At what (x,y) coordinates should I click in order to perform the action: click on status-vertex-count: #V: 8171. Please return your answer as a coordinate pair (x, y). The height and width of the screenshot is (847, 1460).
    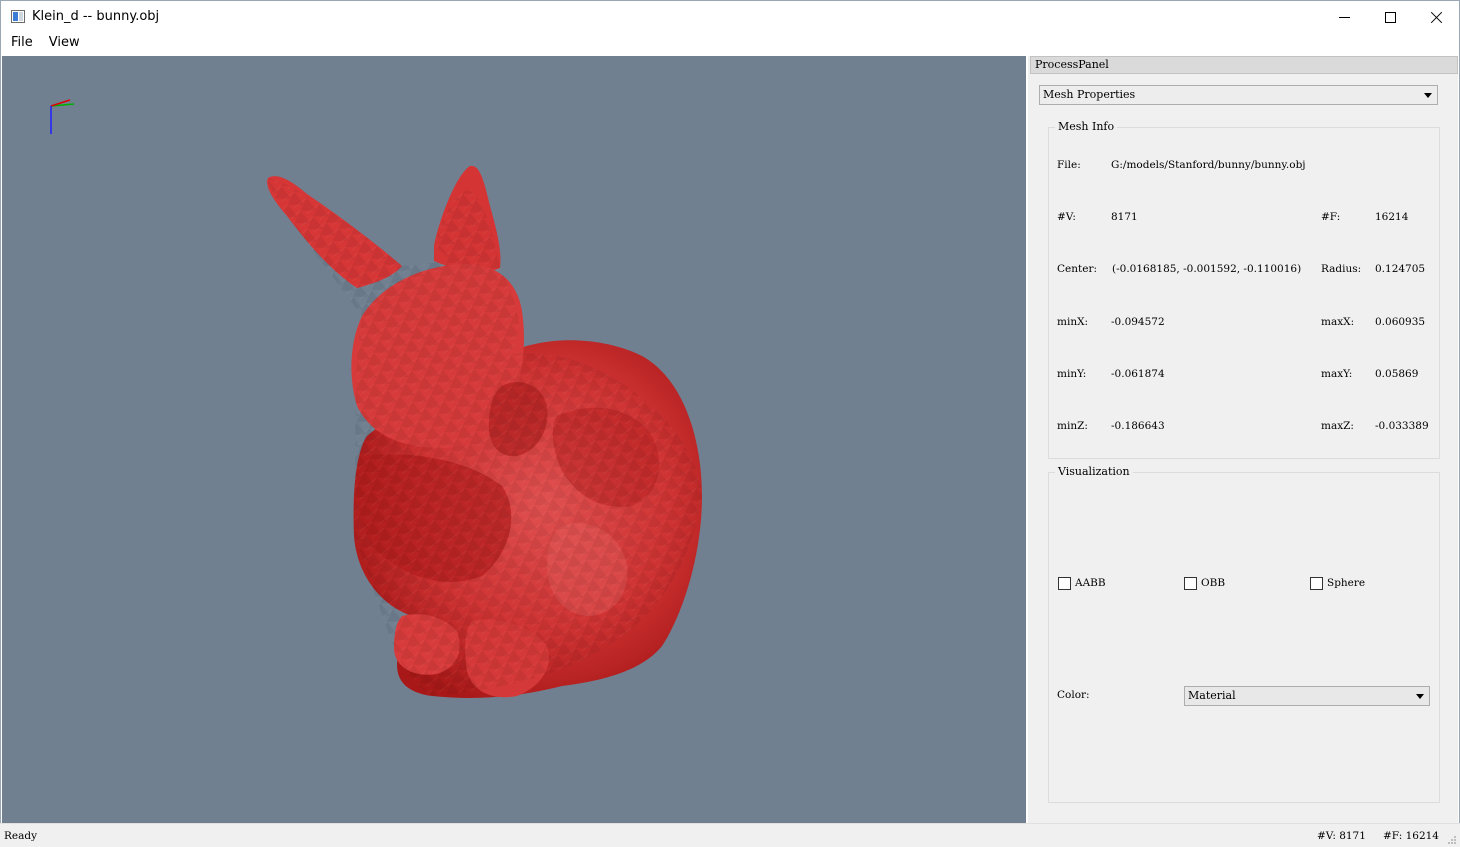
    Looking at the image, I should click on (1341, 836).